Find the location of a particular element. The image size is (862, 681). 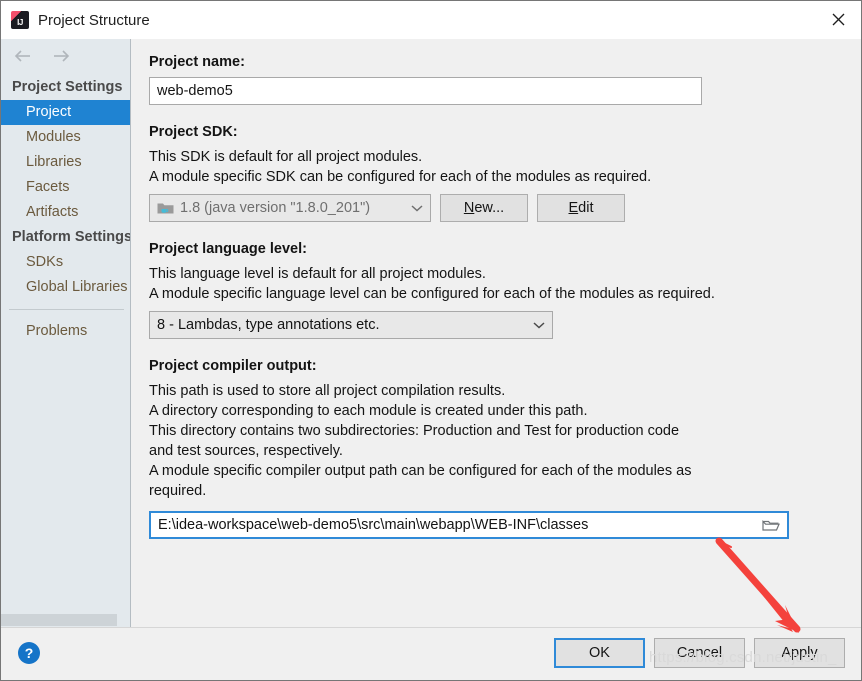

sidebar-item-libraries: Libraries is located at coordinates (65, 162).